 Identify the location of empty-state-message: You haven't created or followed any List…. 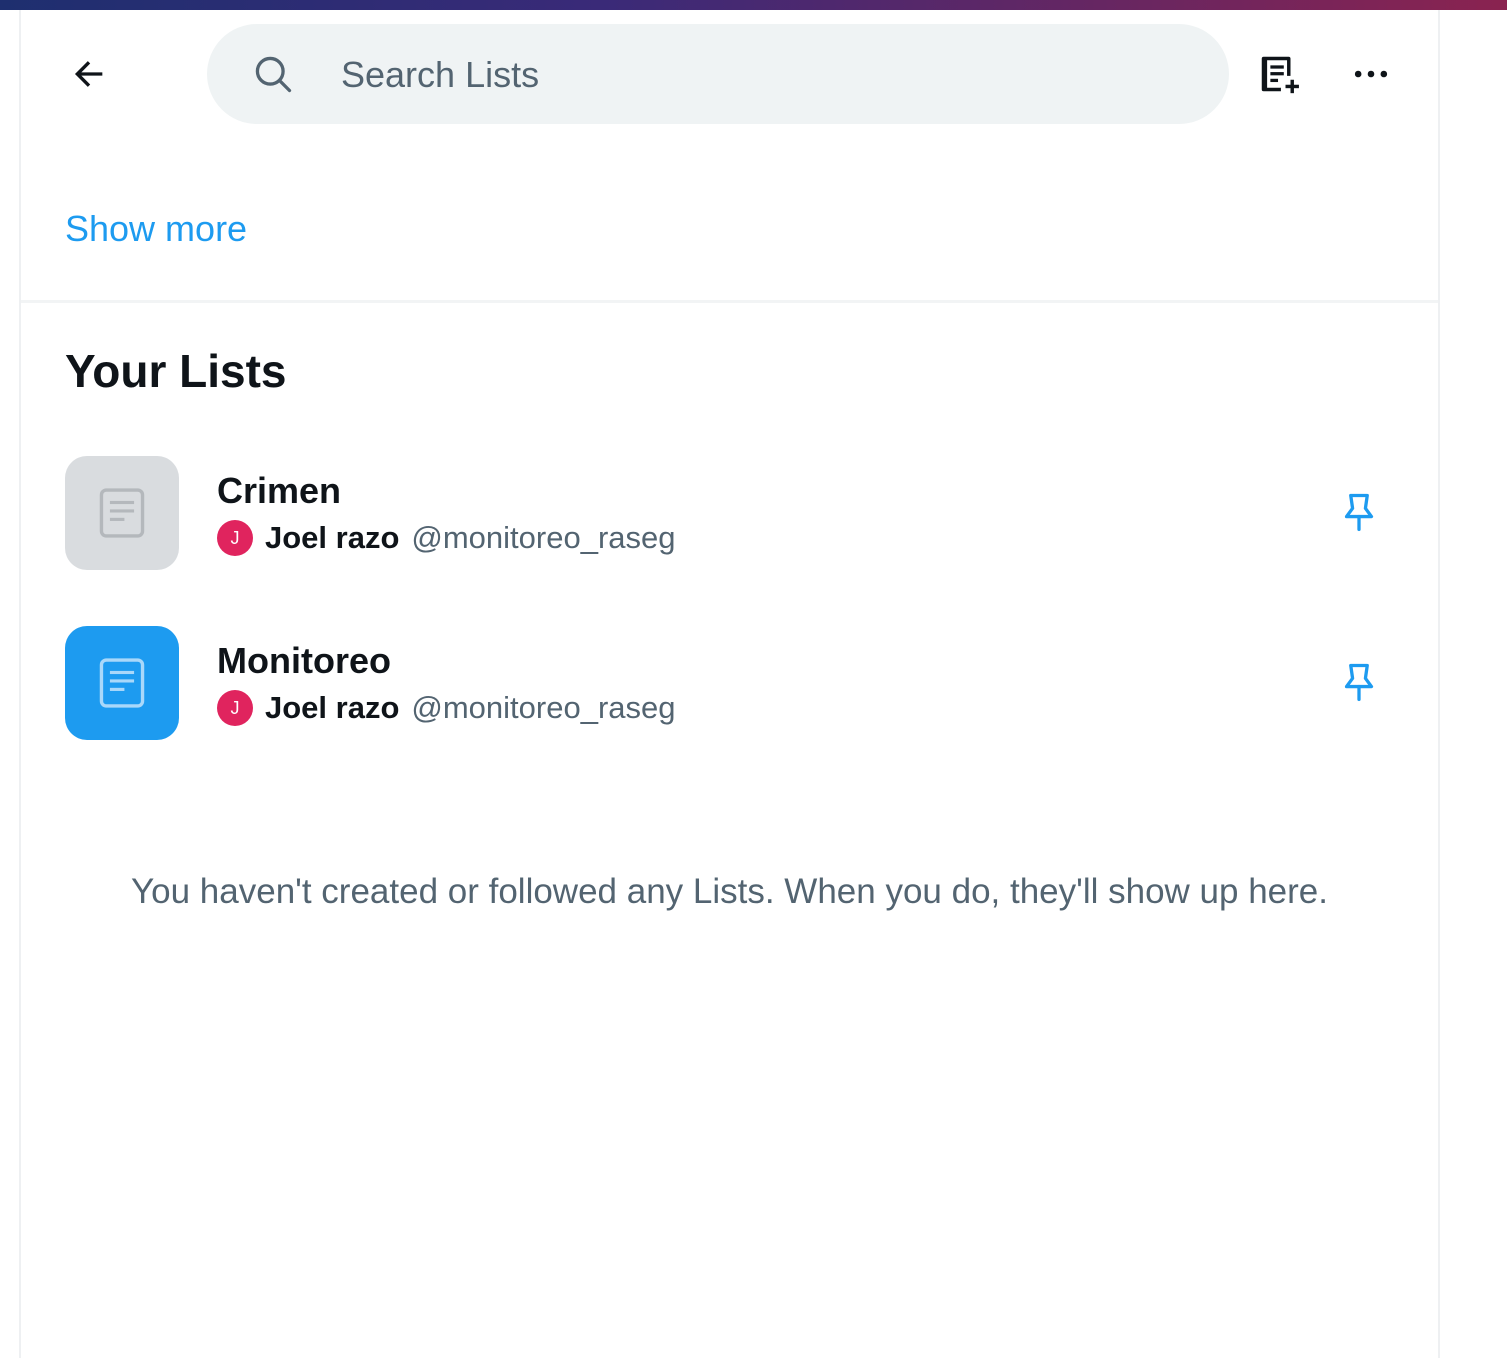
(729, 891).